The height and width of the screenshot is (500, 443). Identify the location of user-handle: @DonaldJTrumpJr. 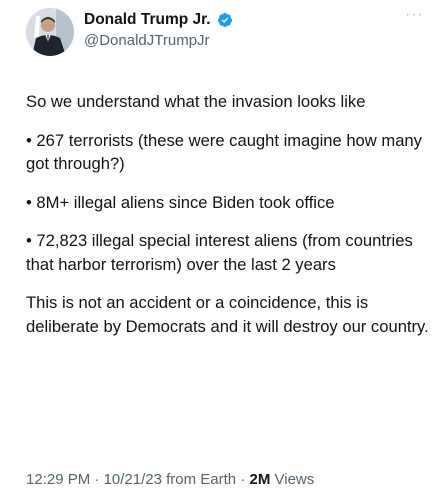
(158, 40).